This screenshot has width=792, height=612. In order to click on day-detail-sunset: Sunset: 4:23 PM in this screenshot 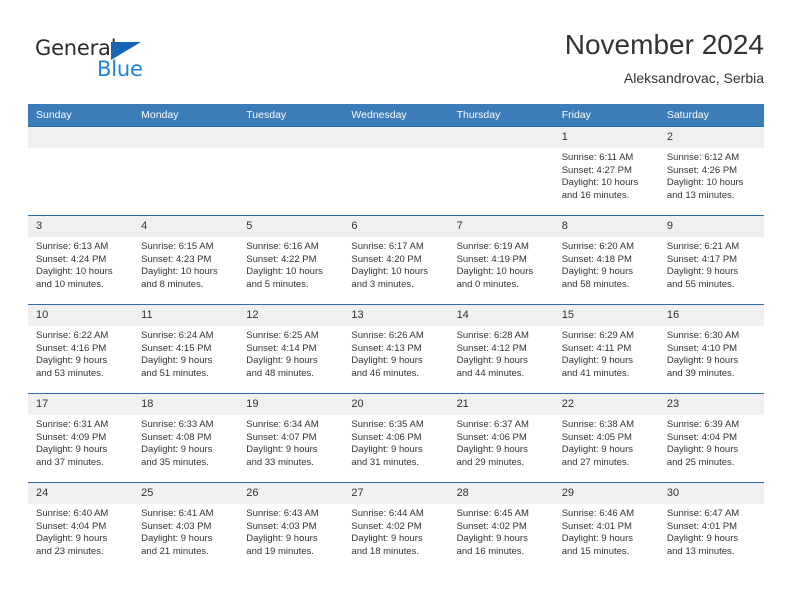, I will do `click(176, 259)`.